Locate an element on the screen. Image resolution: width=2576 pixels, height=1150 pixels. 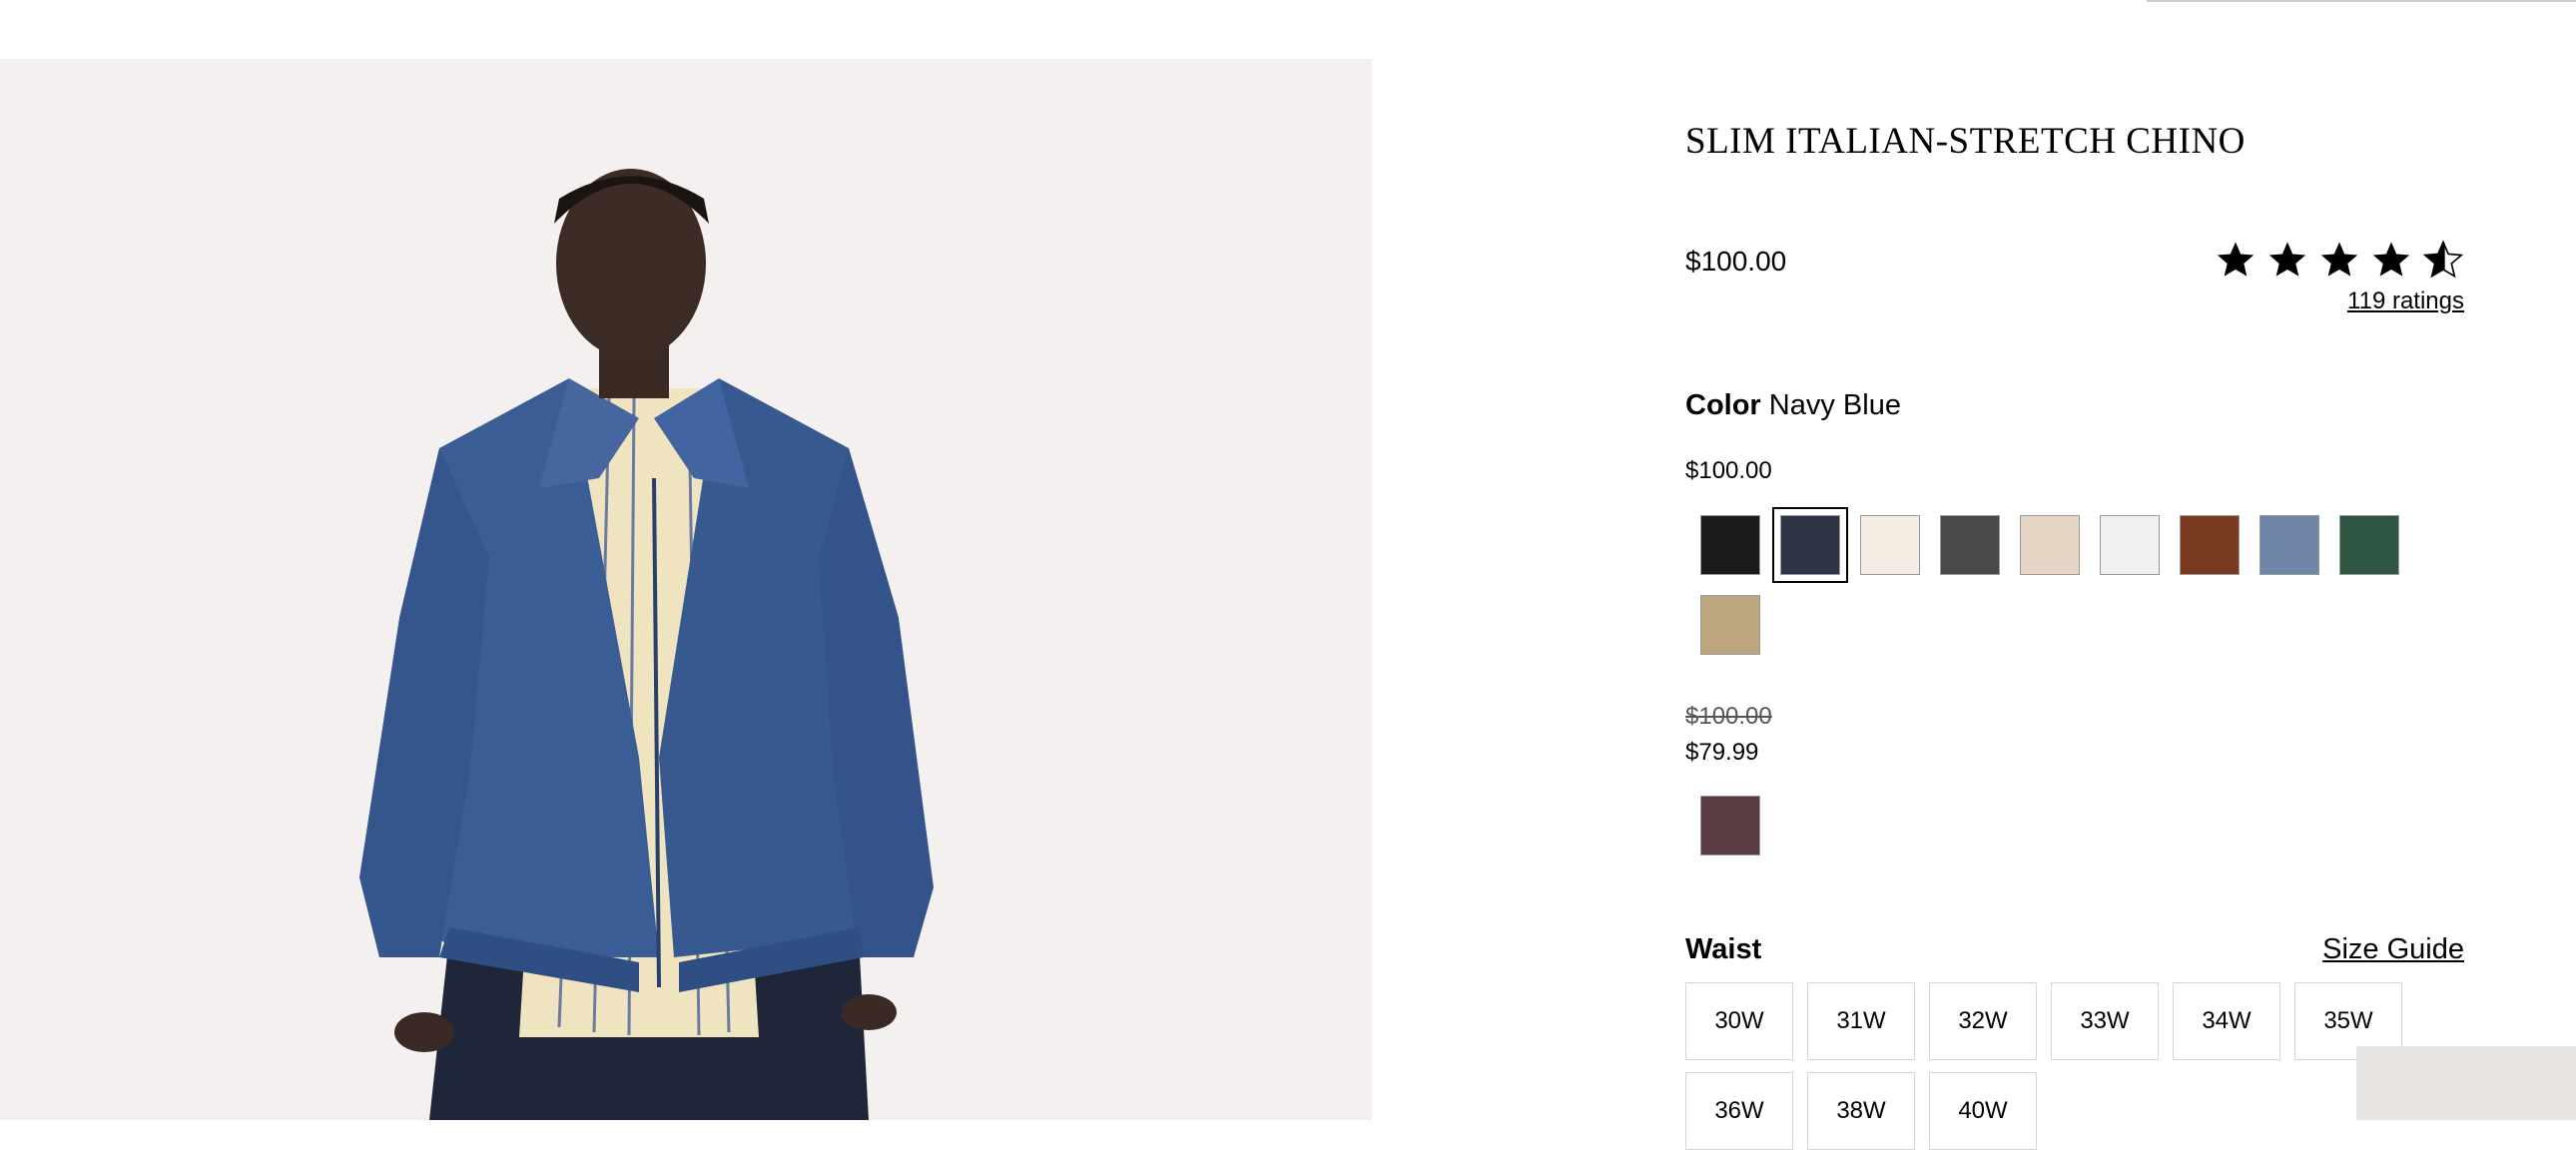
star-rating is located at coordinates (2334, 260).